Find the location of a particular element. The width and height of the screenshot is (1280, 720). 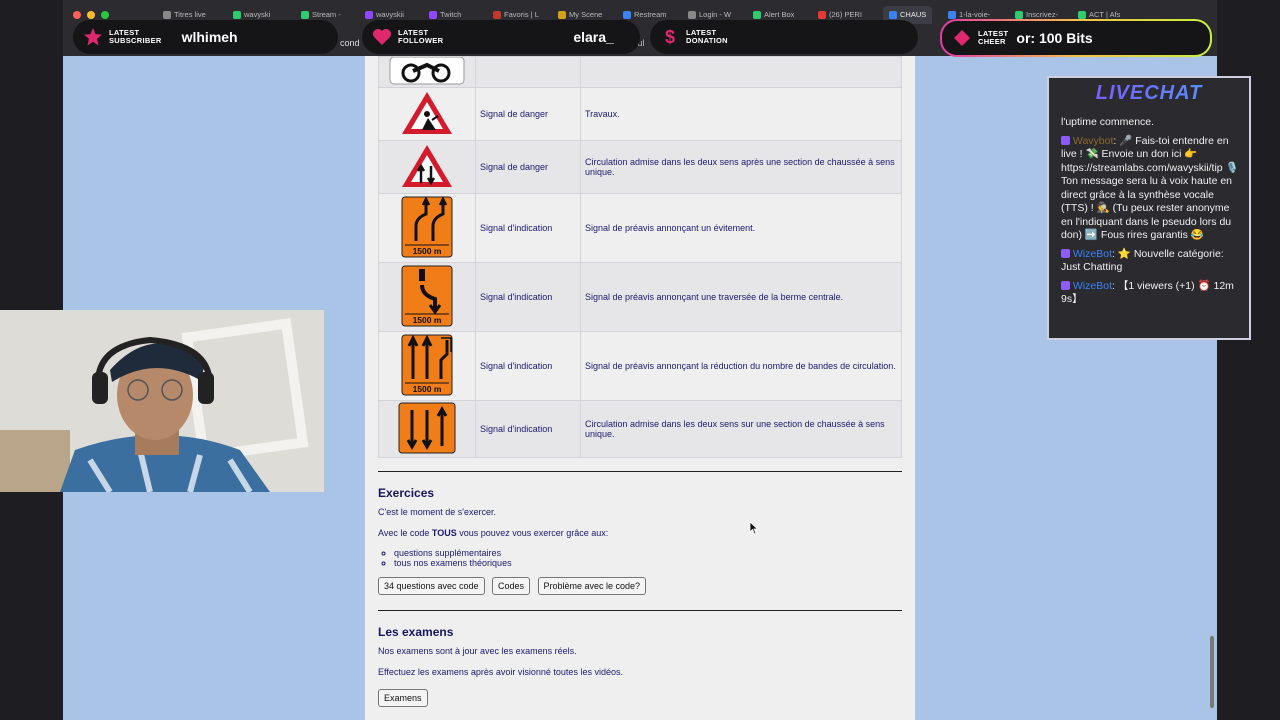

subscriber-value: wlhimeh is located at coordinates (209, 37).